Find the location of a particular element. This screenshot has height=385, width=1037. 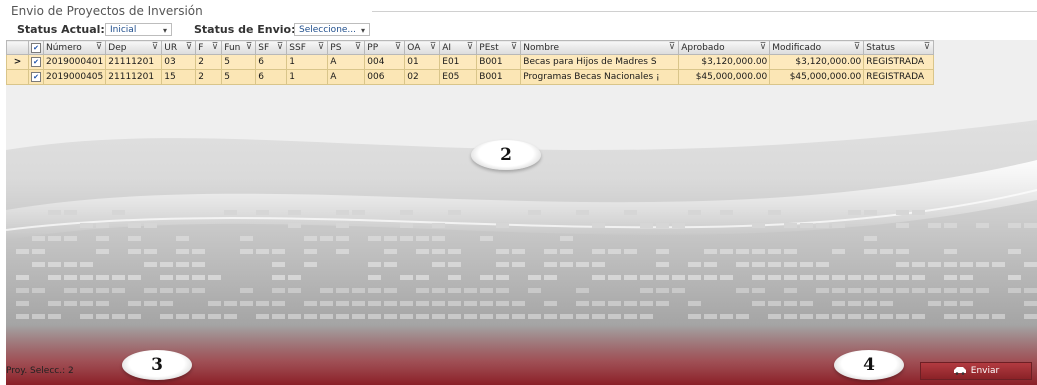

status-envio-select: Seleccione... ▾ is located at coordinates (332, 29).